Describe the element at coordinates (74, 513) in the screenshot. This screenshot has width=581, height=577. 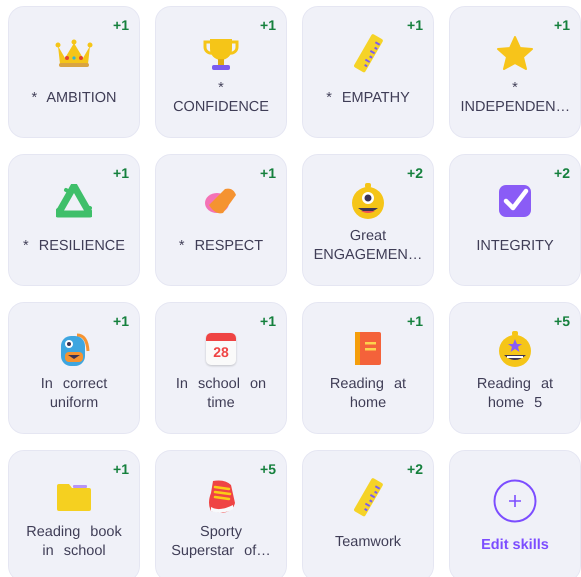
I see `skill-card: +1 Reading book in school` at that location.